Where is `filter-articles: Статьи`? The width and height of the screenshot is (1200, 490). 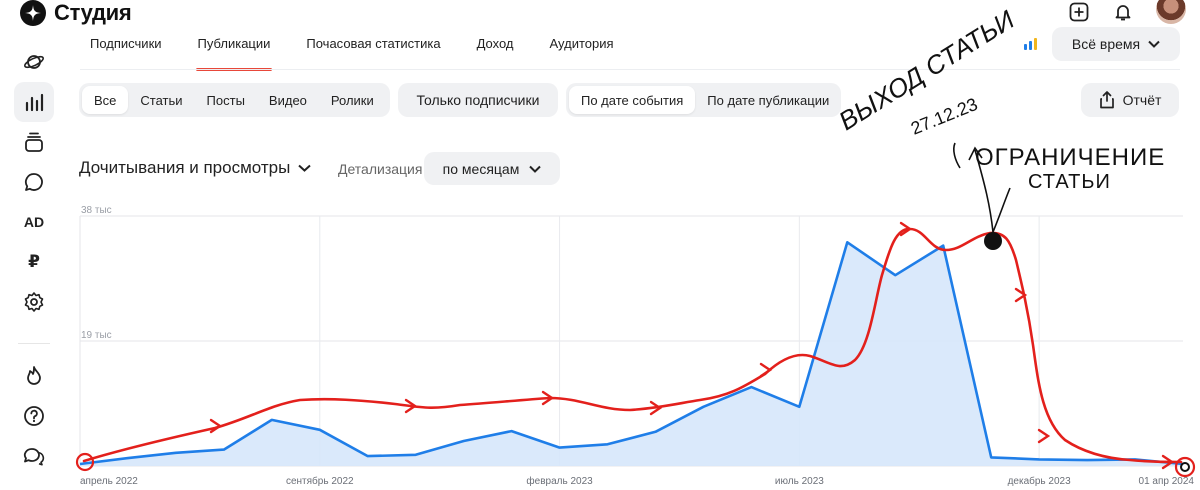
filter-articles: Статьи is located at coordinates (161, 100).